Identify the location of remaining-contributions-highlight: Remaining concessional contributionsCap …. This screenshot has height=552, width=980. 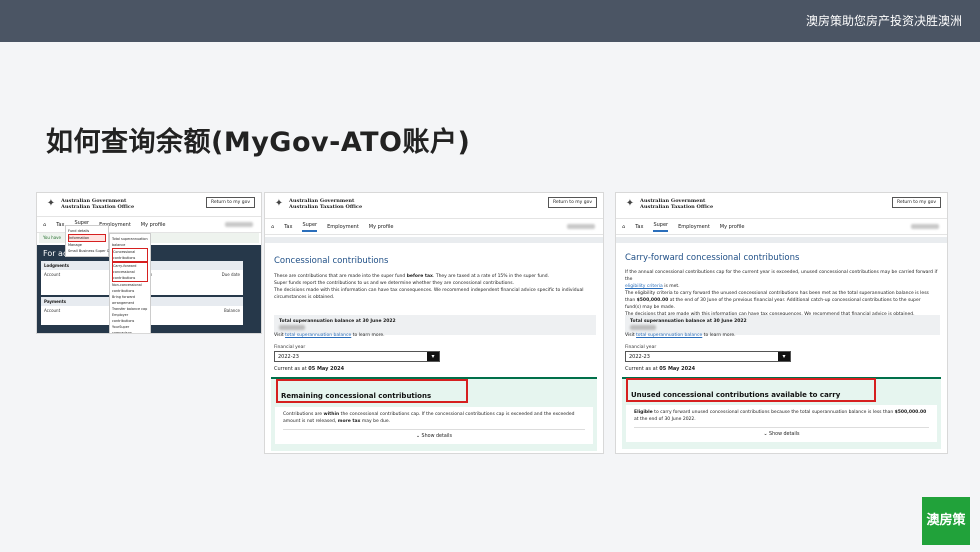
(372, 406).